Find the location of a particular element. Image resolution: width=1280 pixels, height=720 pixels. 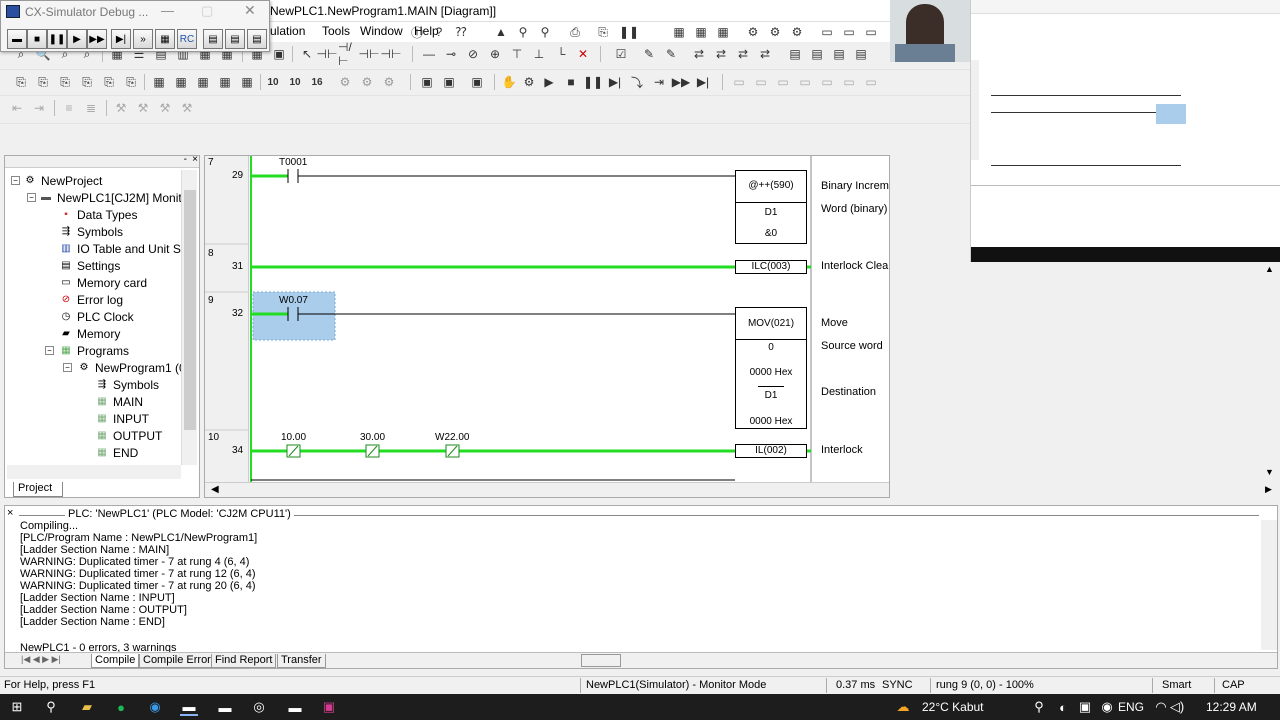

info-icon: ⓘ is located at coordinates (417, 32).